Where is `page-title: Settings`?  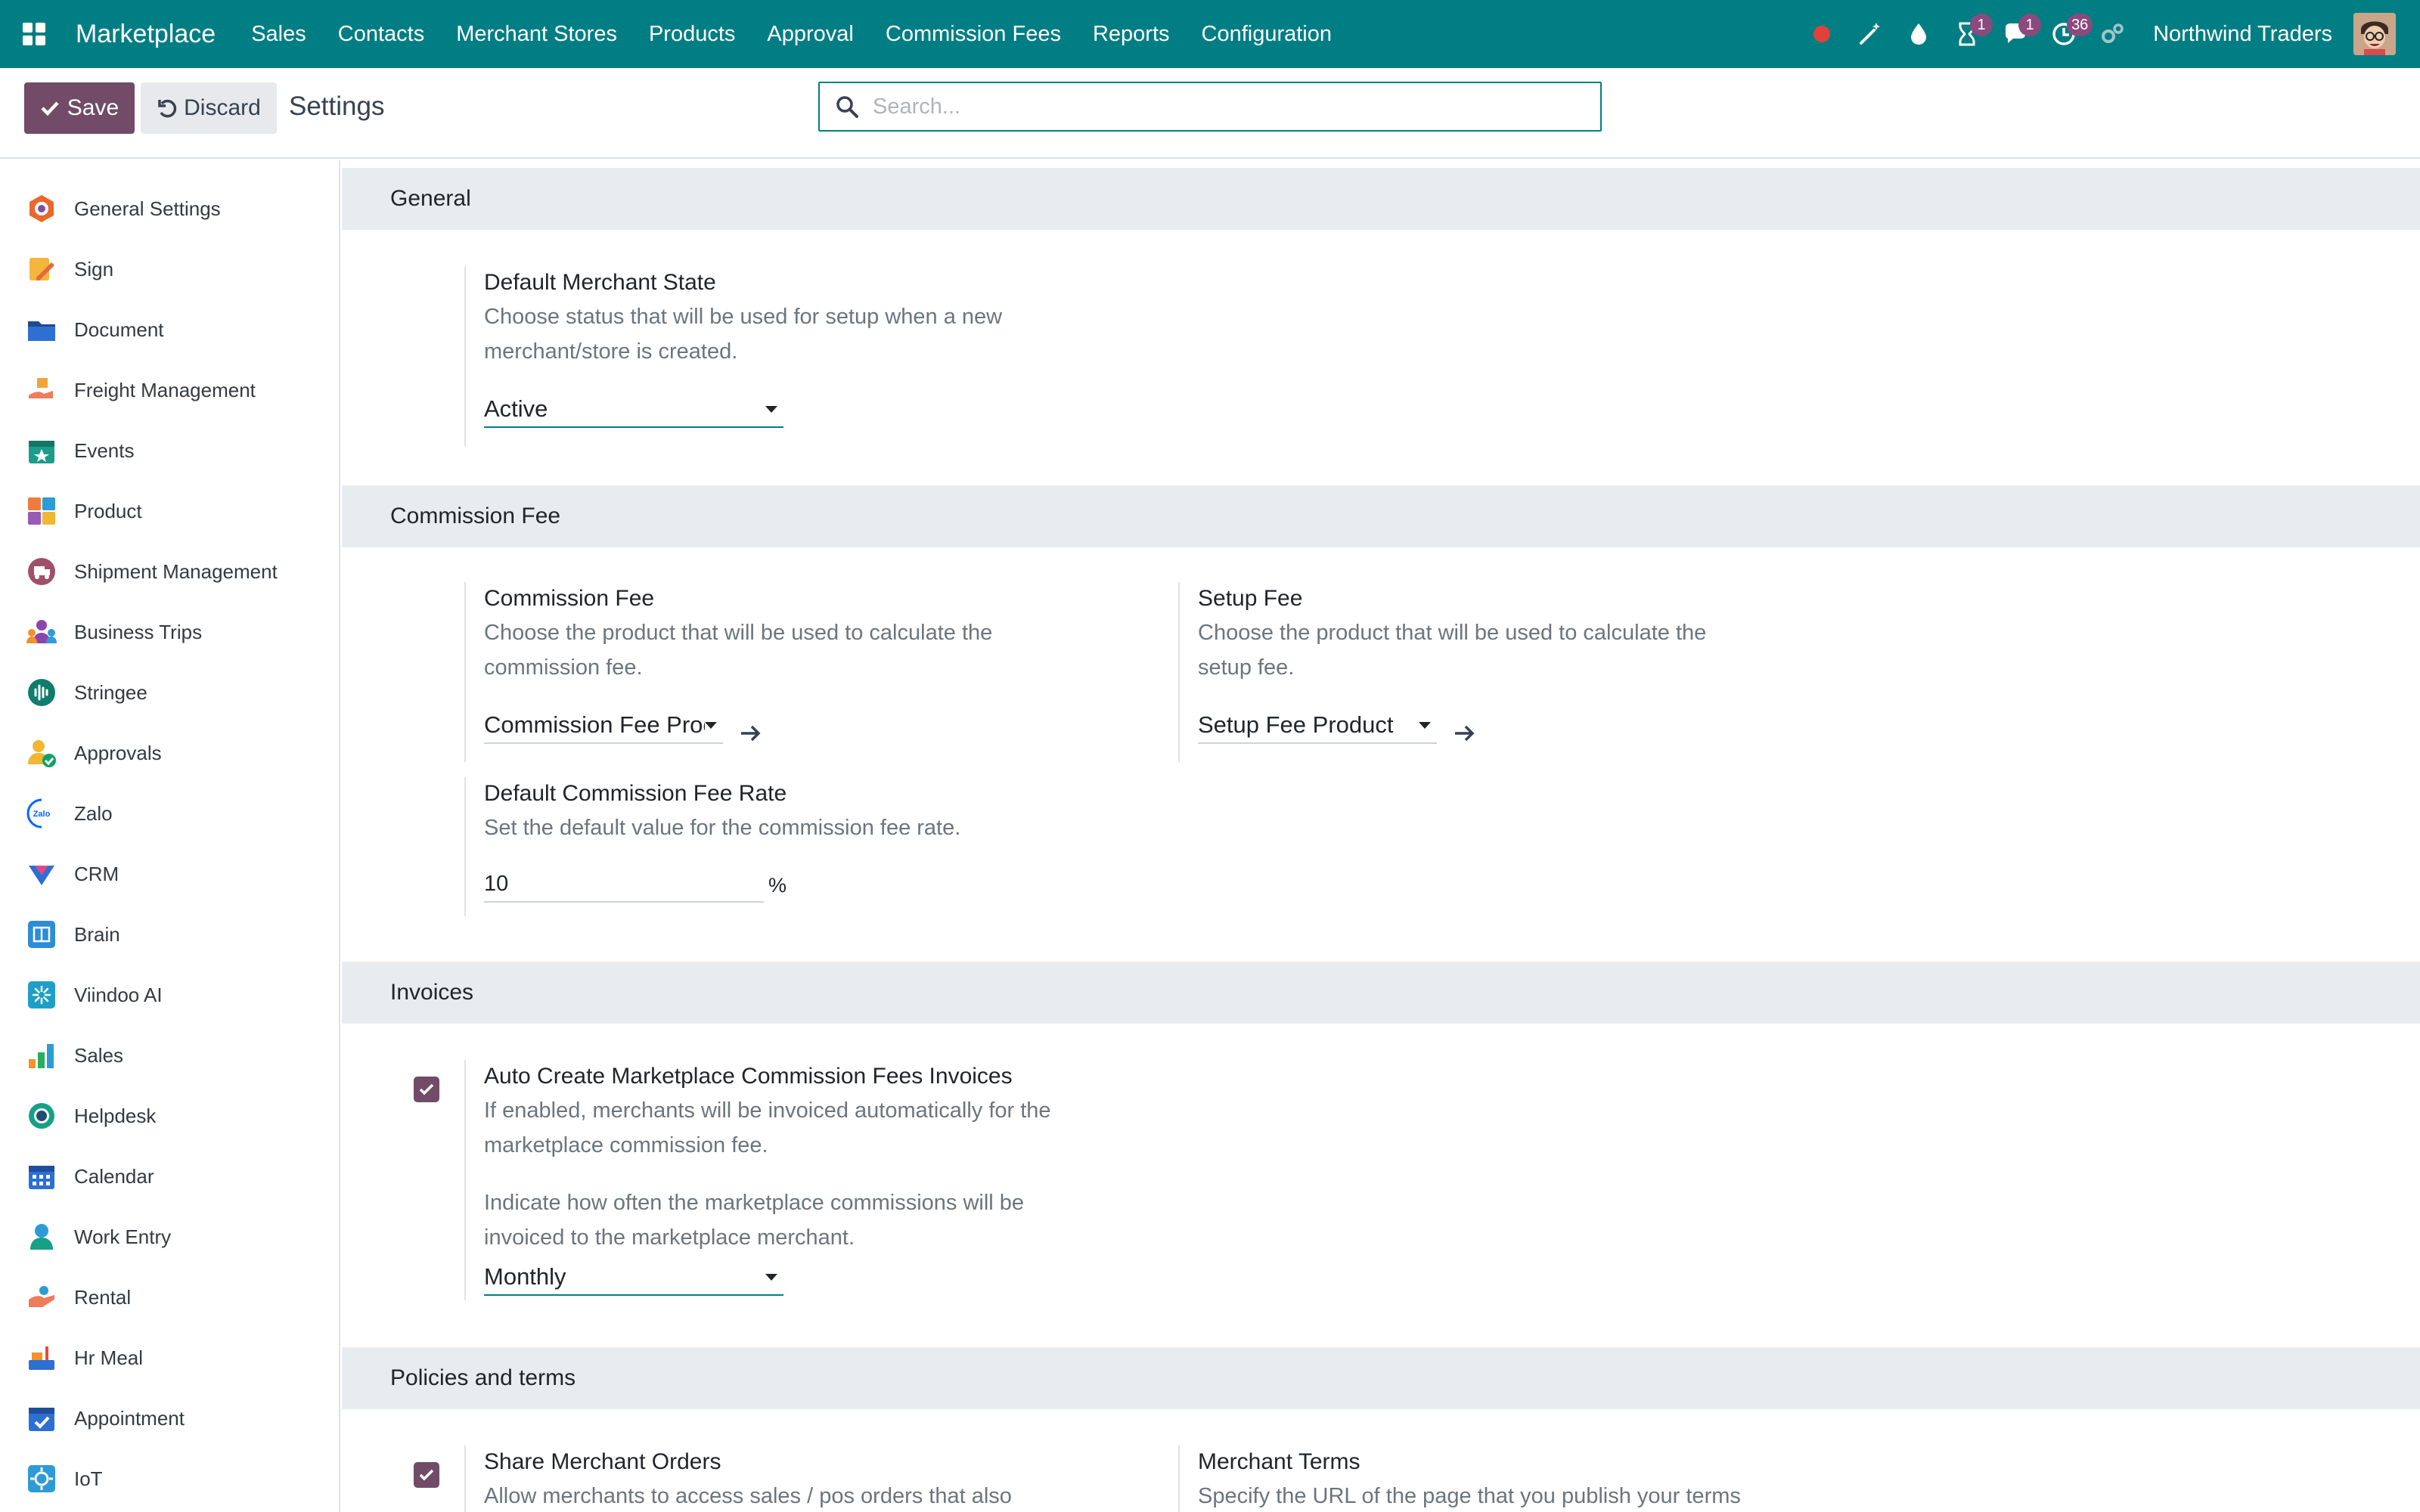
page-title: Settings is located at coordinates (337, 106).